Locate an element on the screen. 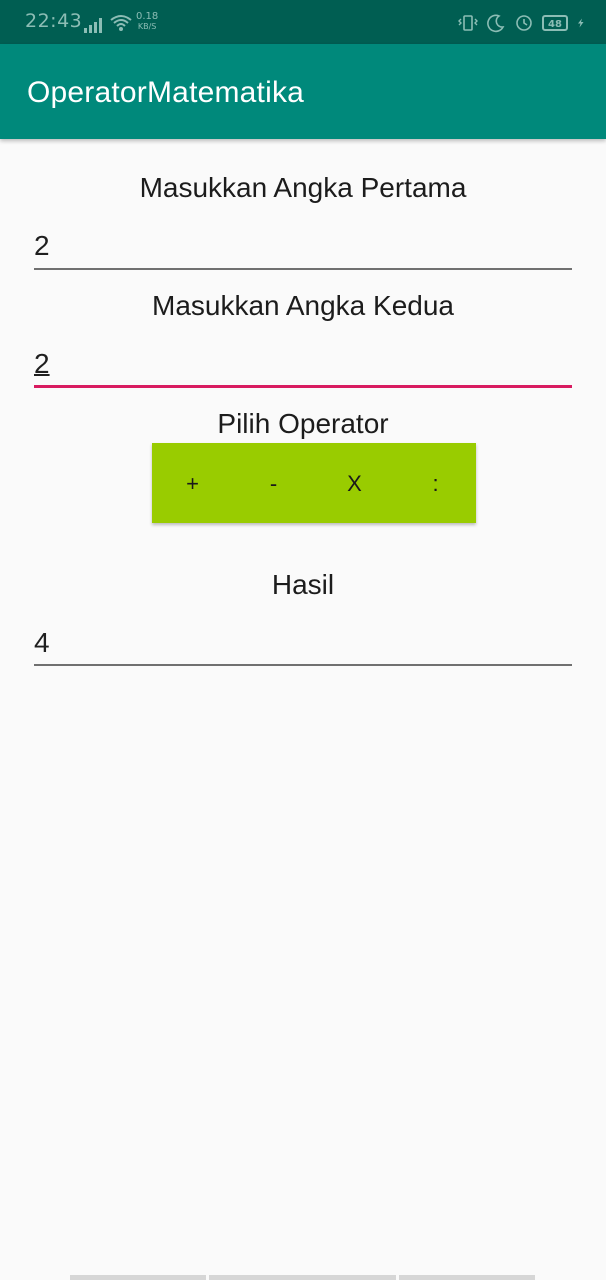 The width and height of the screenshot is (606, 1280). signal-icon is located at coordinates (93, 25).